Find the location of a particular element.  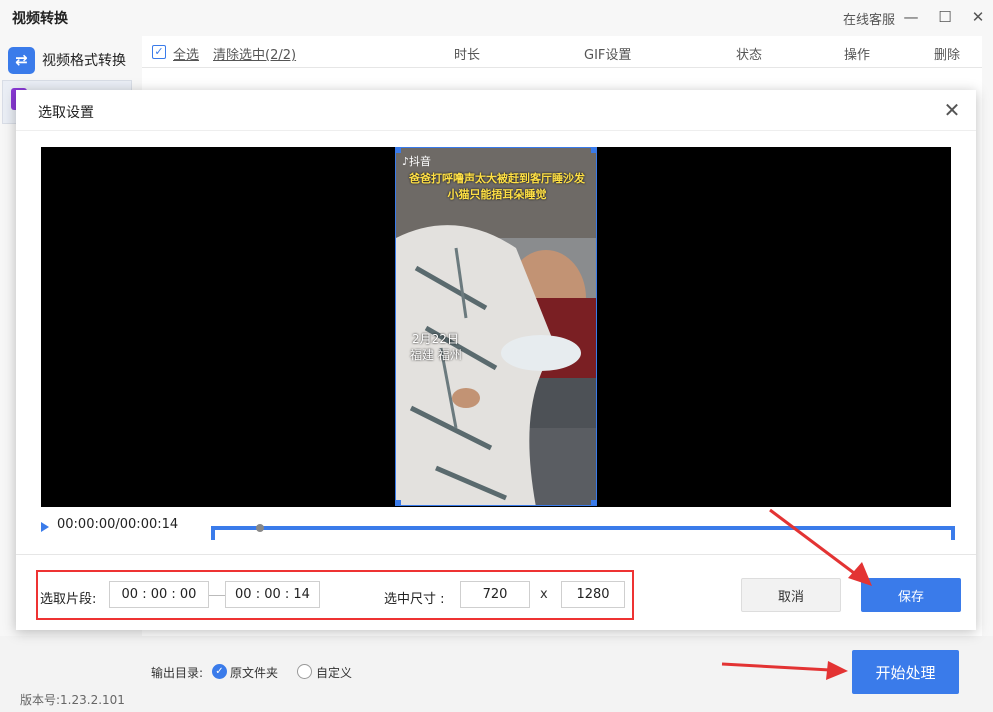

controls-divider is located at coordinates (496, 554).